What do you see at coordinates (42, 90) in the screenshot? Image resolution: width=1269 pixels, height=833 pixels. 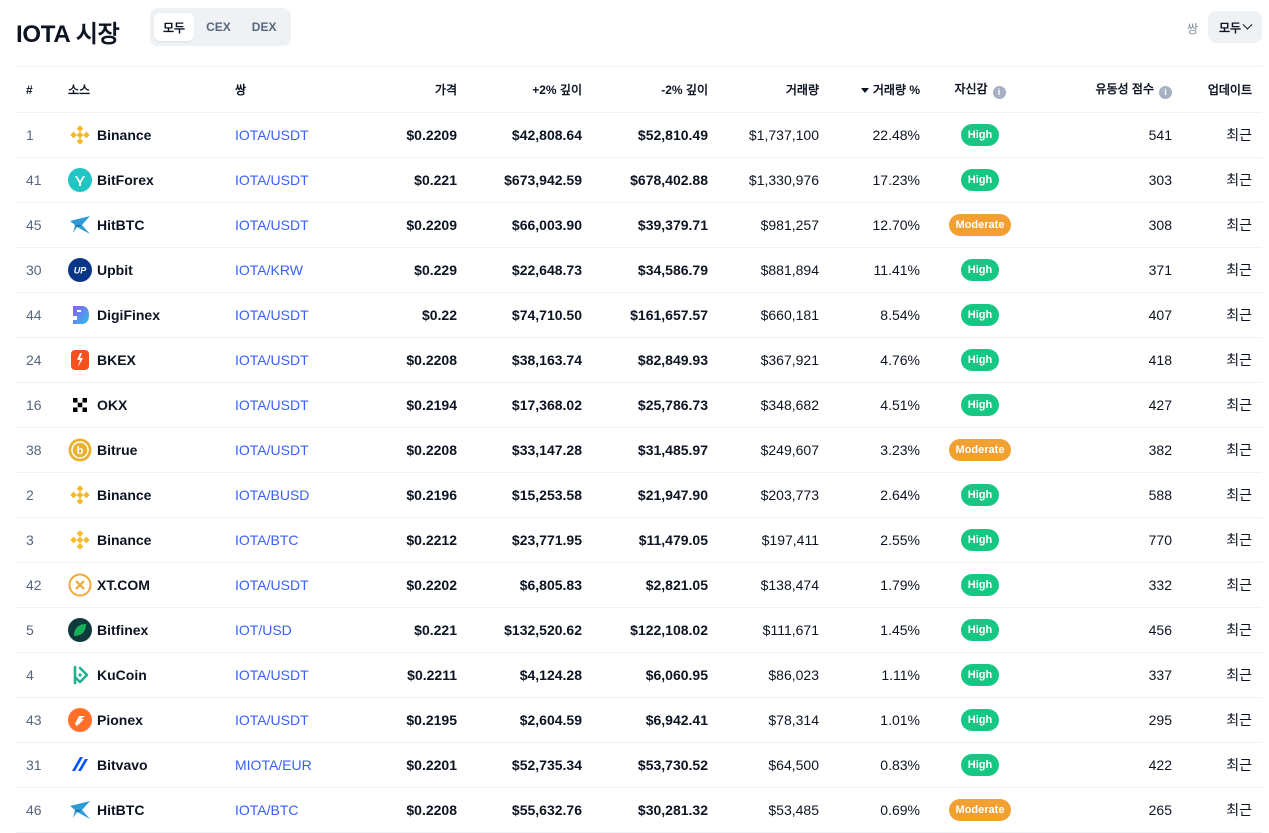 I see `col-rank-header: #` at bounding box center [42, 90].